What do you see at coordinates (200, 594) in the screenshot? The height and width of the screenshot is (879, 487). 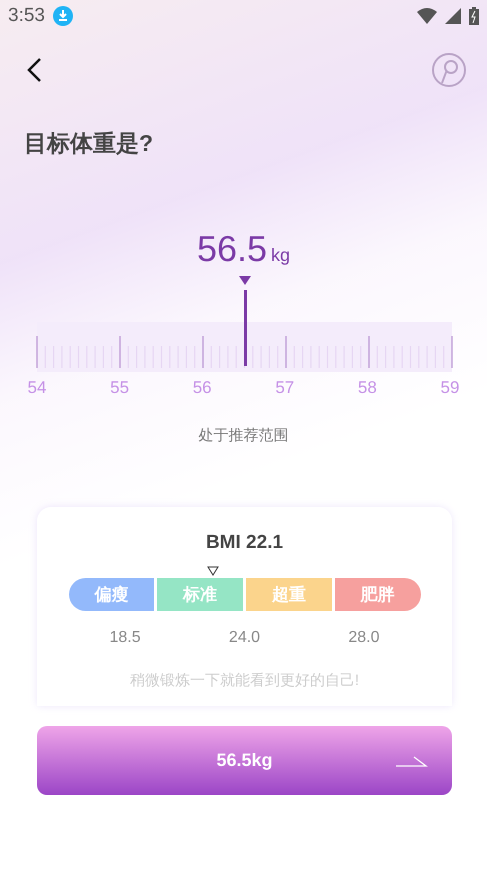 I see `bmi-segment: 标准` at bounding box center [200, 594].